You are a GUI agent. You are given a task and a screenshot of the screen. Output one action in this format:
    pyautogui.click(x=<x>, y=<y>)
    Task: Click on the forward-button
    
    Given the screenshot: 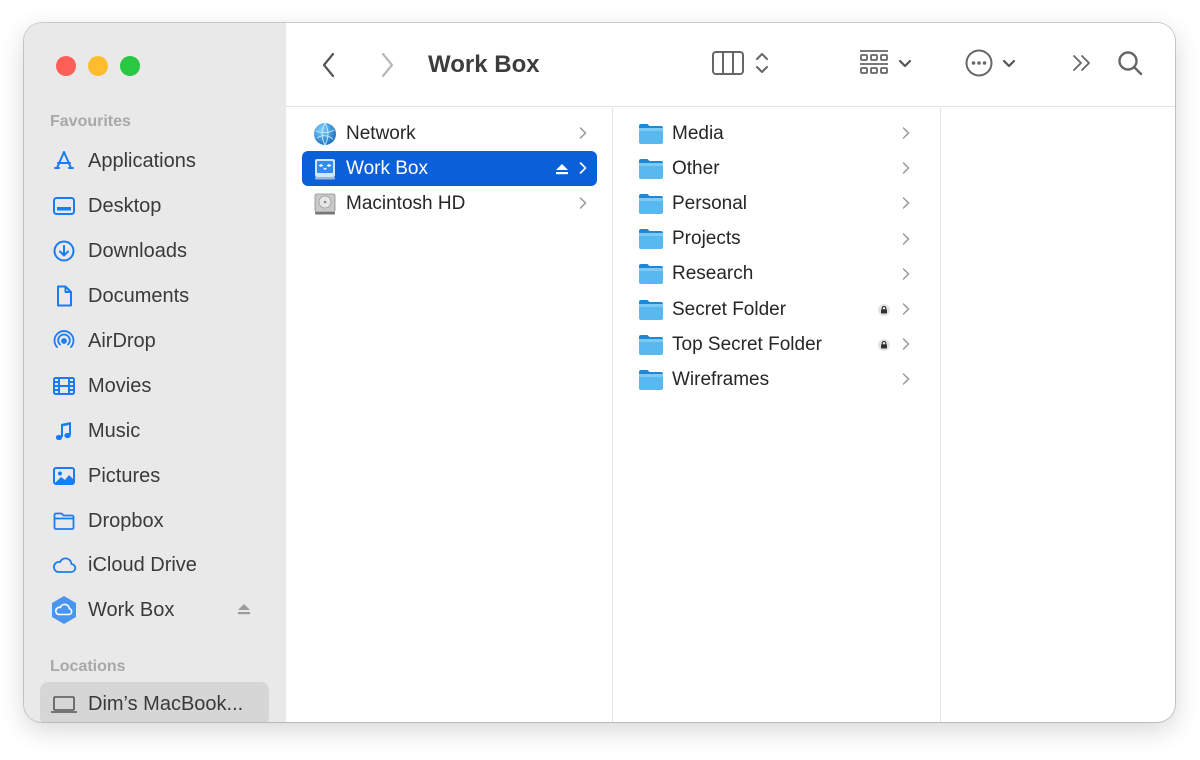 What is the action you would take?
    pyautogui.click(x=387, y=65)
    